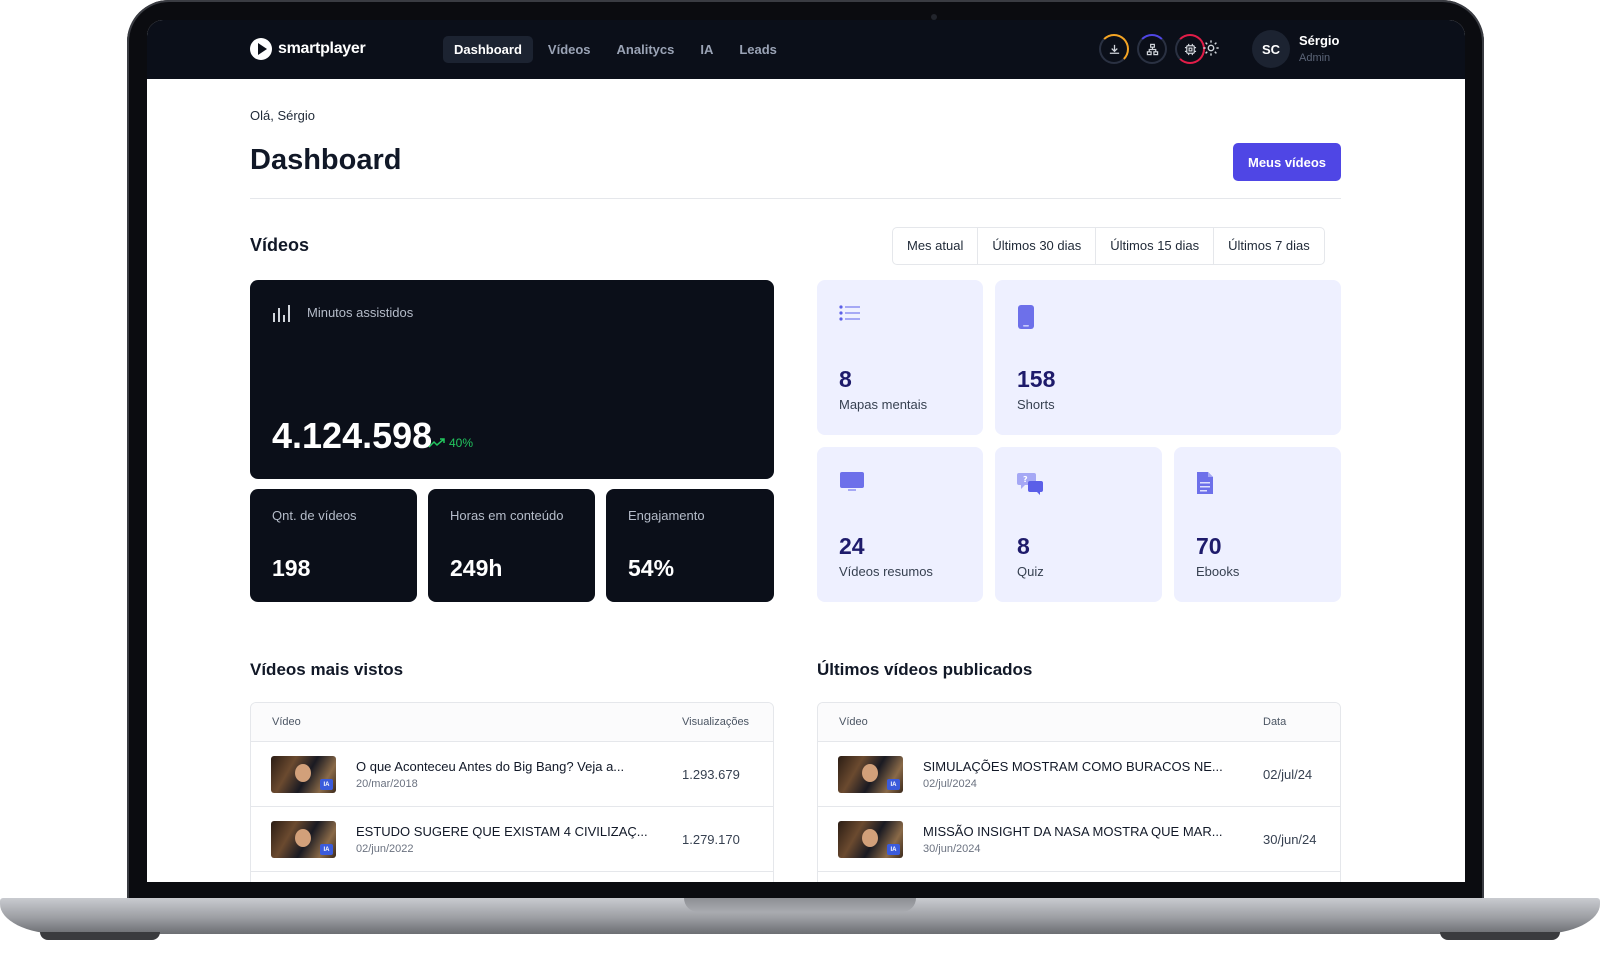 Image resolution: width=1600 pixels, height=954 pixels. Describe the element at coordinates (716, 722) in the screenshot. I see `column-header: Visualizações` at that location.